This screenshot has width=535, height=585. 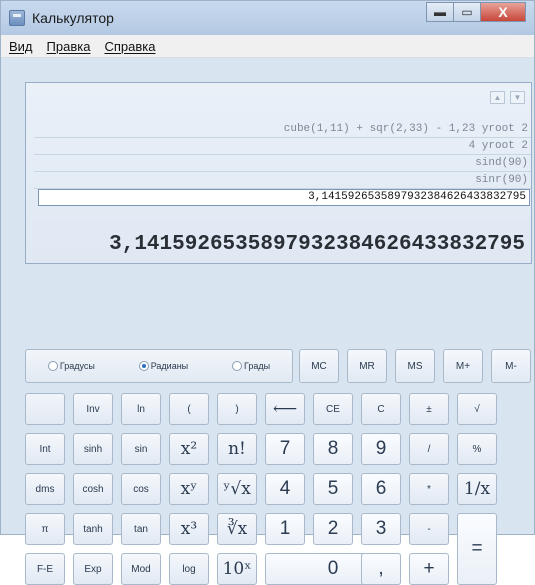 I want to click on decimal-button: ,, so click(x=381, y=569).